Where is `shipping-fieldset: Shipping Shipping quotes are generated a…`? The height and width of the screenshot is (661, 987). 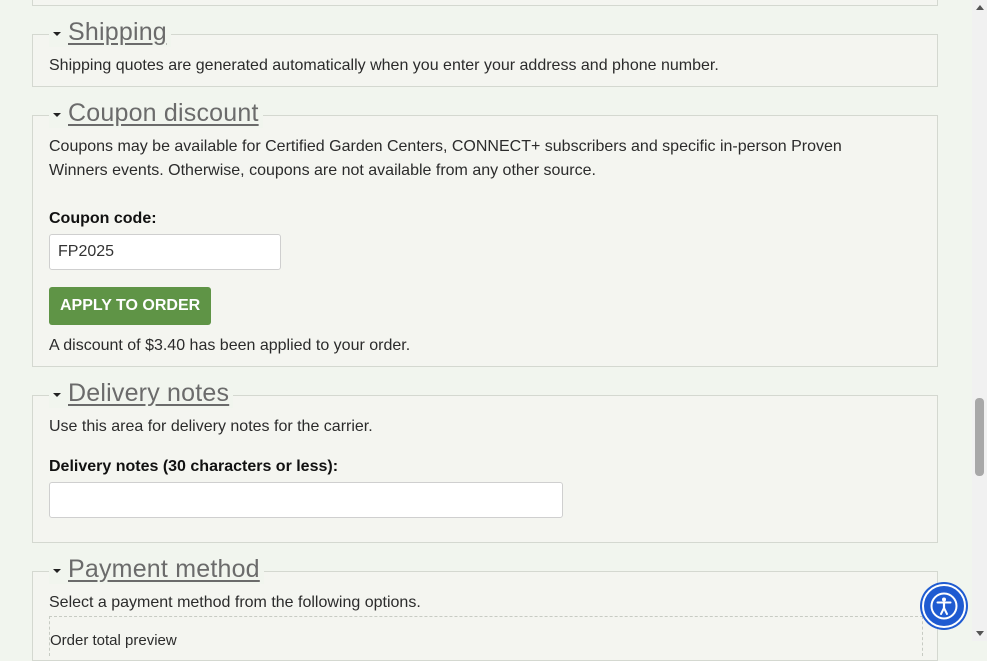
shipping-fieldset: Shipping Shipping quotes are generated a… is located at coordinates (485, 52).